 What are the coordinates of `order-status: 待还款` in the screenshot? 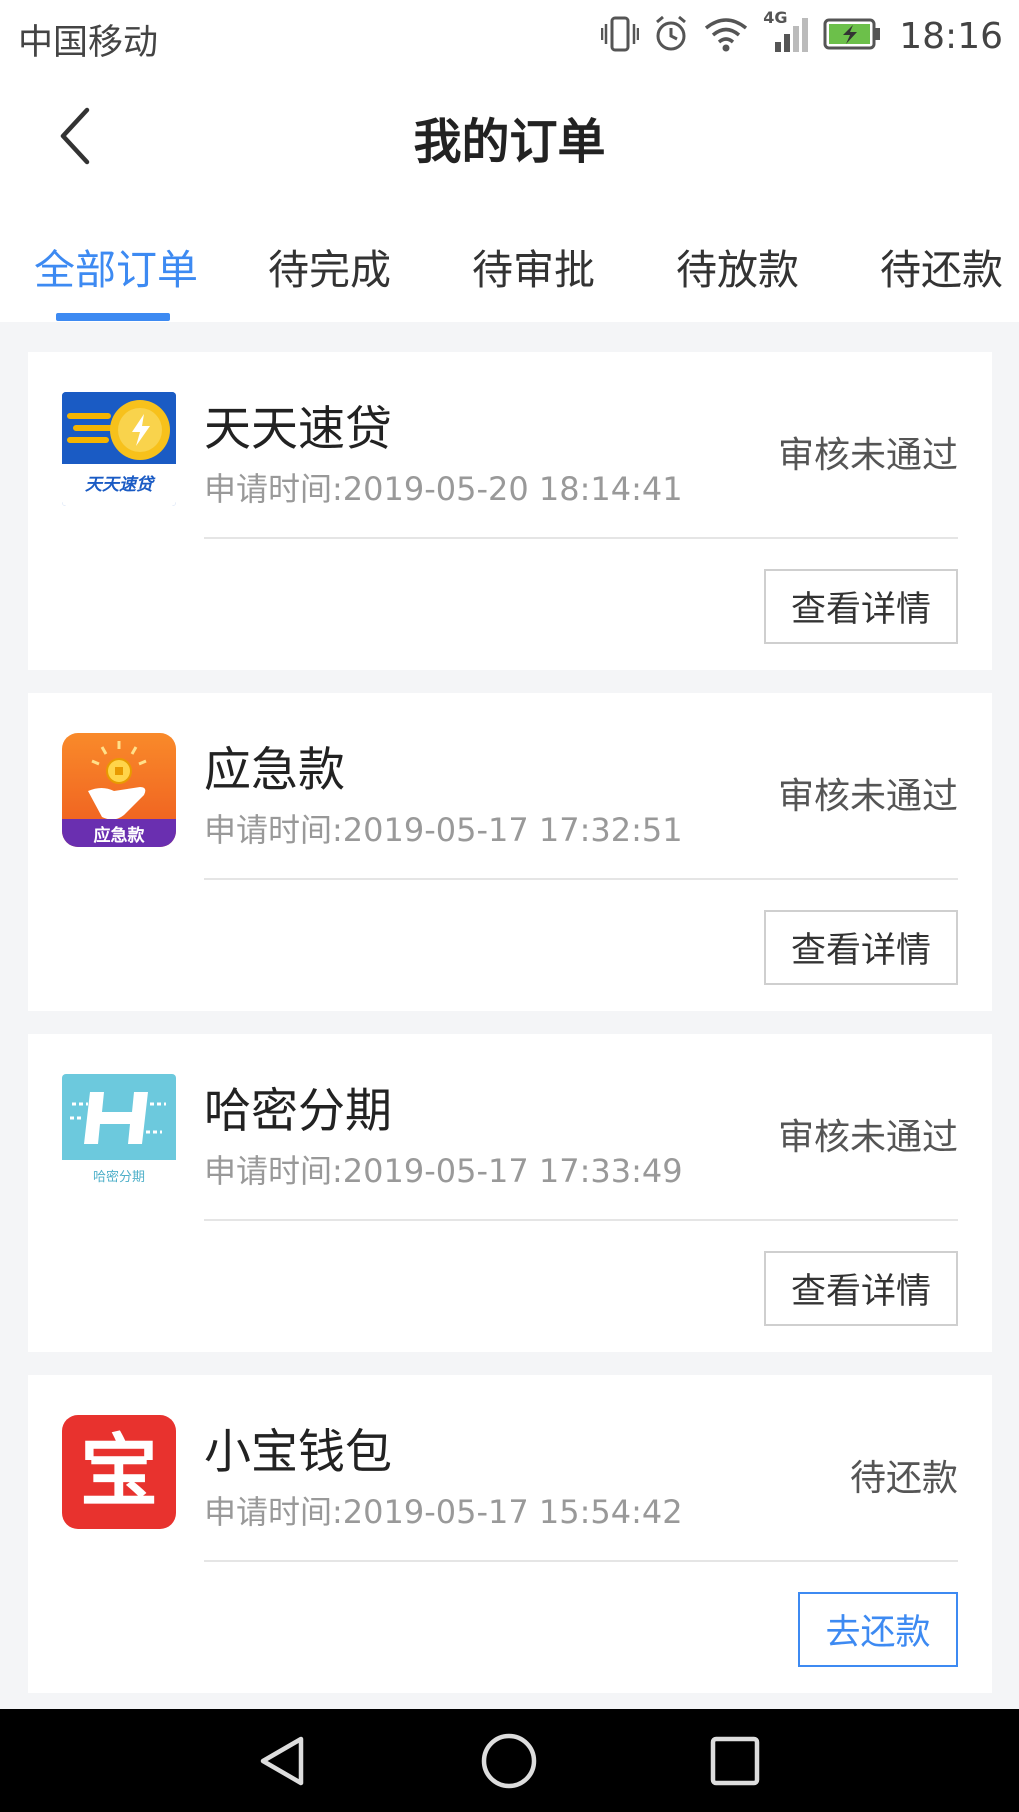 It's located at (903, 1478).